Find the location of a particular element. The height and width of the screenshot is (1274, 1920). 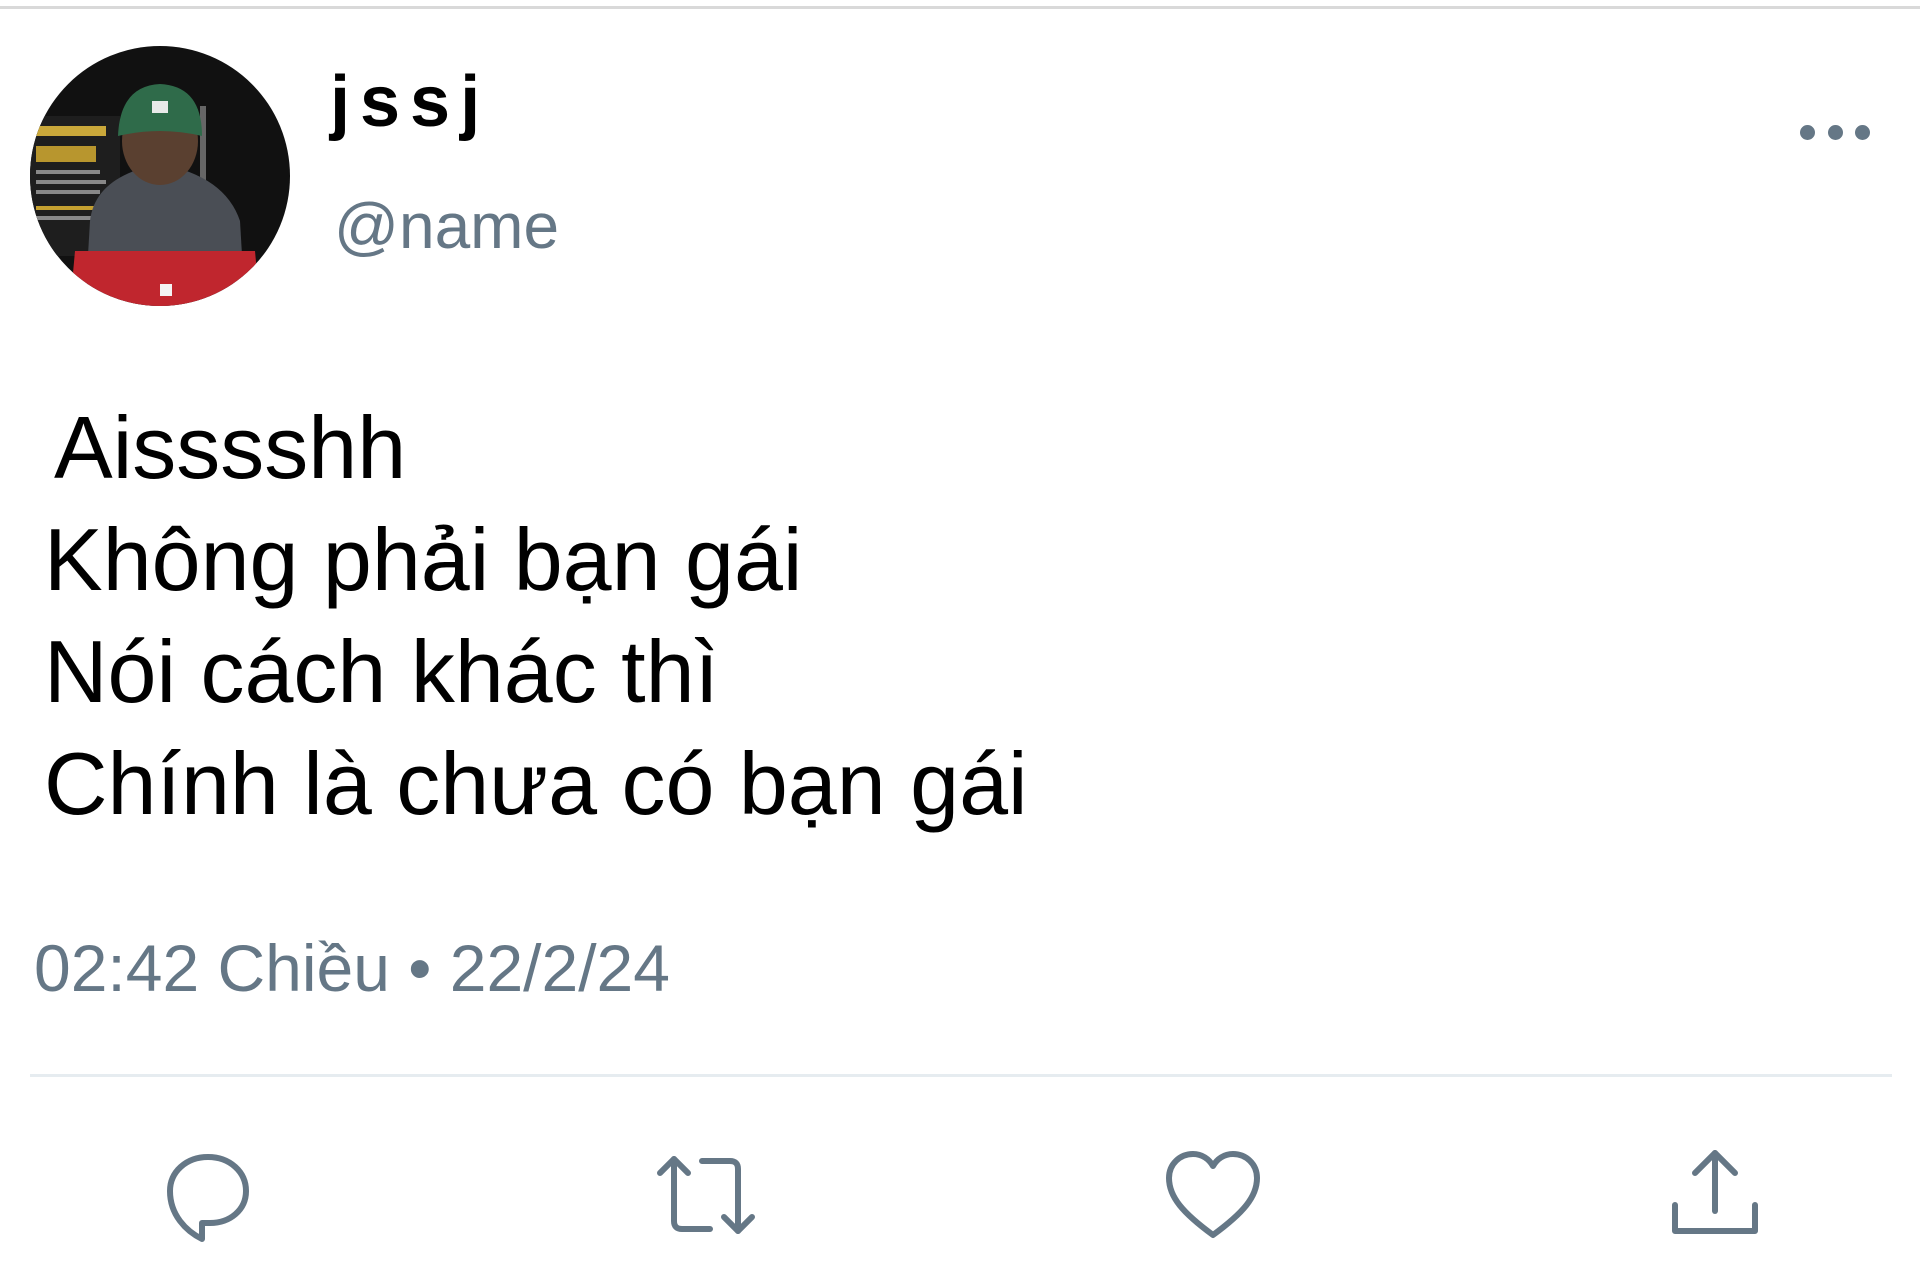

tweet-line: Không phải bạn gái is located at coordinates (423, 559).